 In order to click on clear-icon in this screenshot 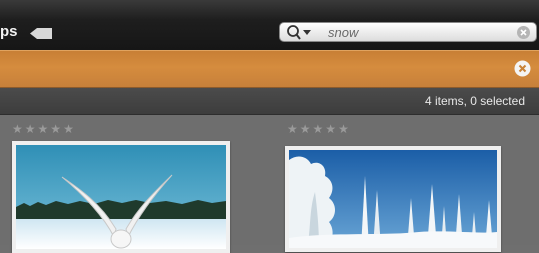, I will do `click(523, 32)`.